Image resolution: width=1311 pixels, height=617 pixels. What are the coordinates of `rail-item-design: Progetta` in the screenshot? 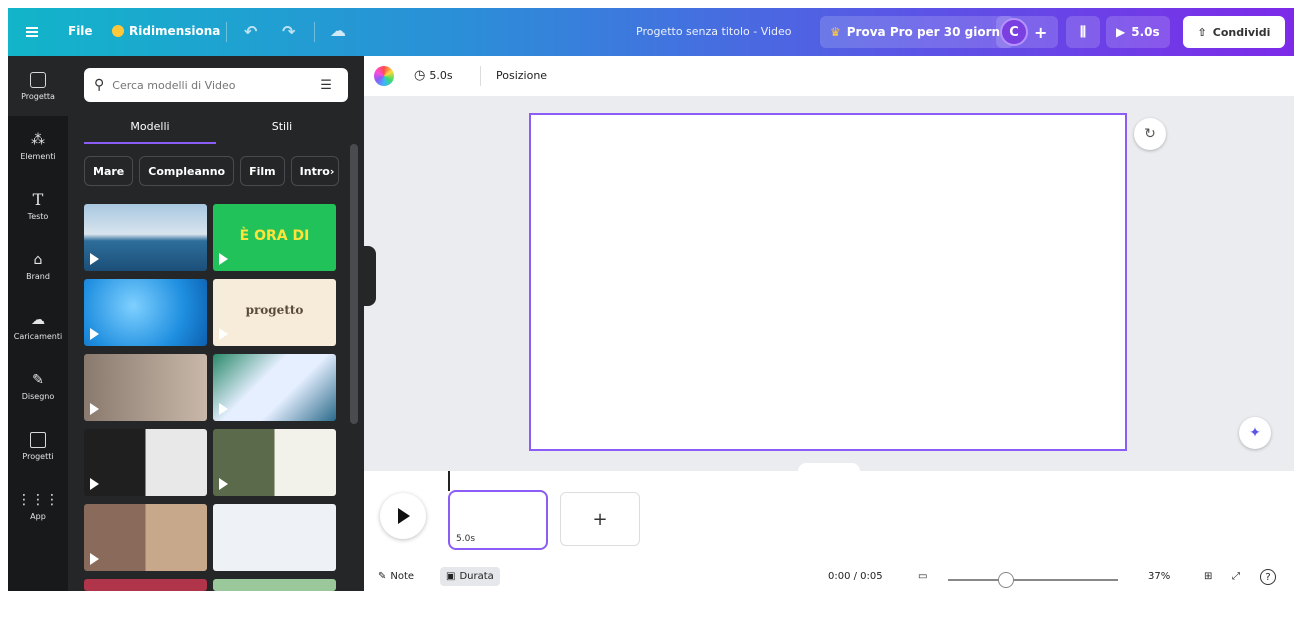 It's located at (38, 86).